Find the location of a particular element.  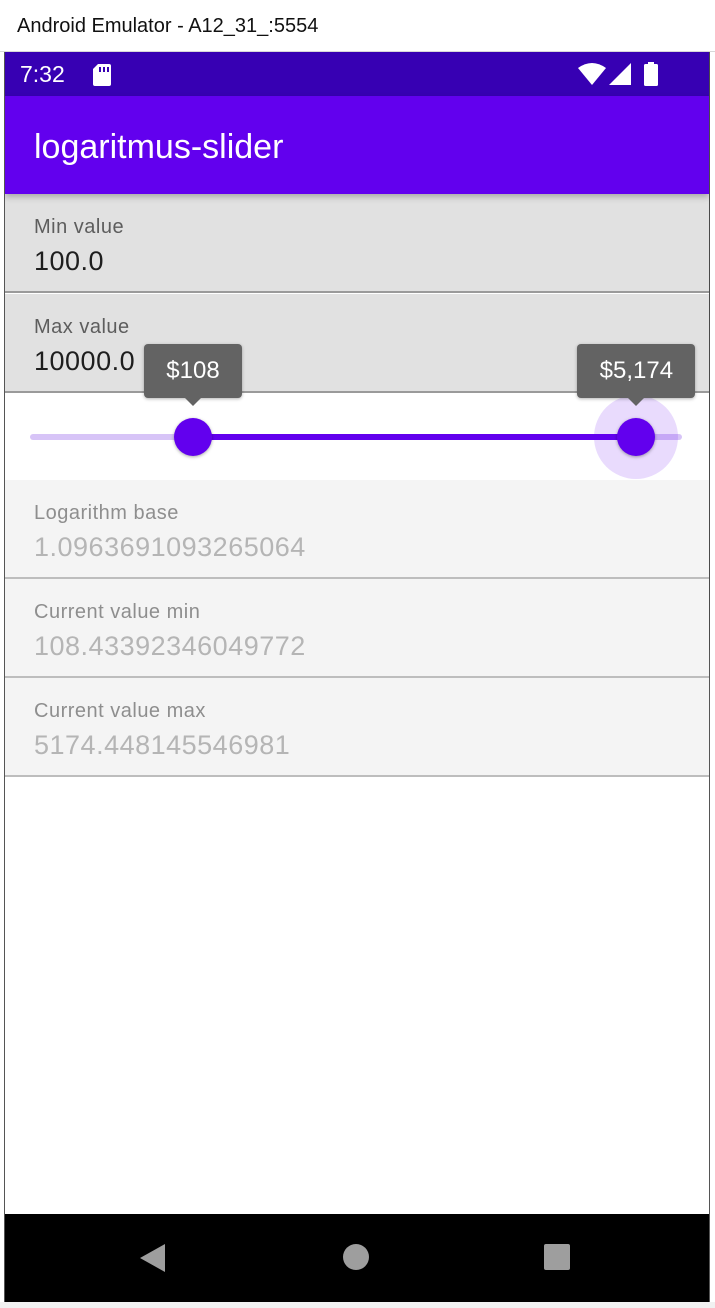

current-max-label: Current value max is located at coordinates (120, 711).